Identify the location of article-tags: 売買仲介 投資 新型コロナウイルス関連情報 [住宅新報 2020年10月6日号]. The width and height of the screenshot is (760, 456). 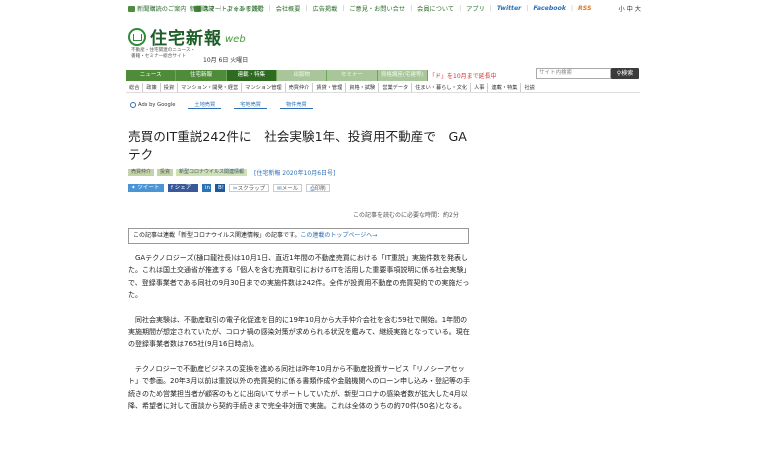
(231, 172).